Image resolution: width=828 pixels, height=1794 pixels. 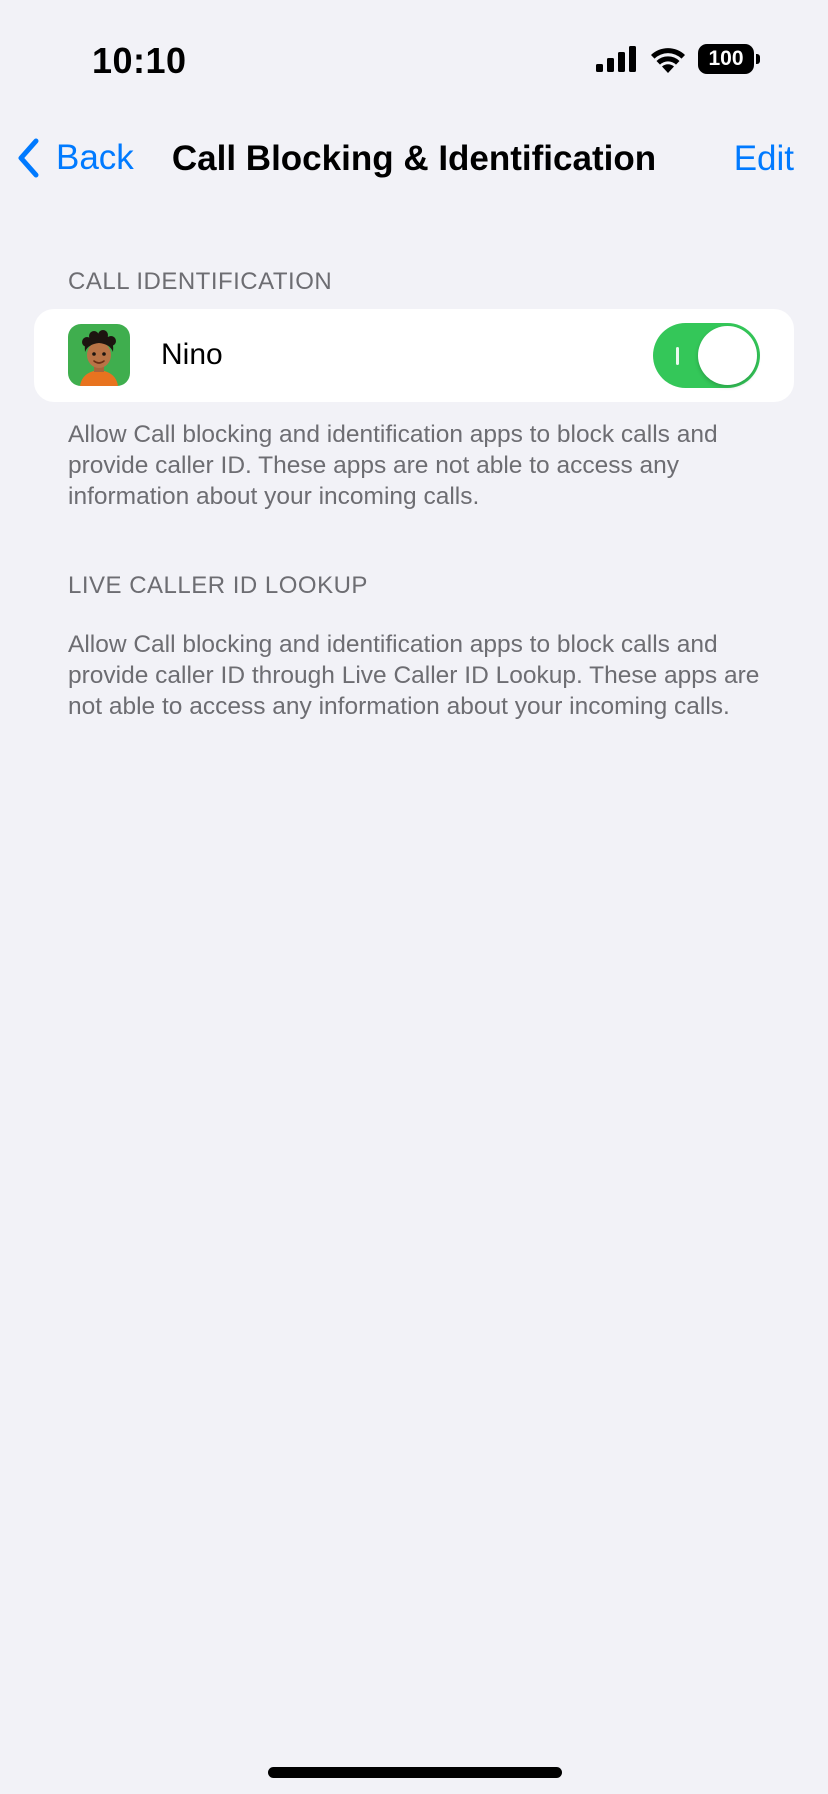 What do you see at coordinates (414, 60) in the screenshot?
I see `status-bar: 10:10 100` at bounding box center [414, 60].